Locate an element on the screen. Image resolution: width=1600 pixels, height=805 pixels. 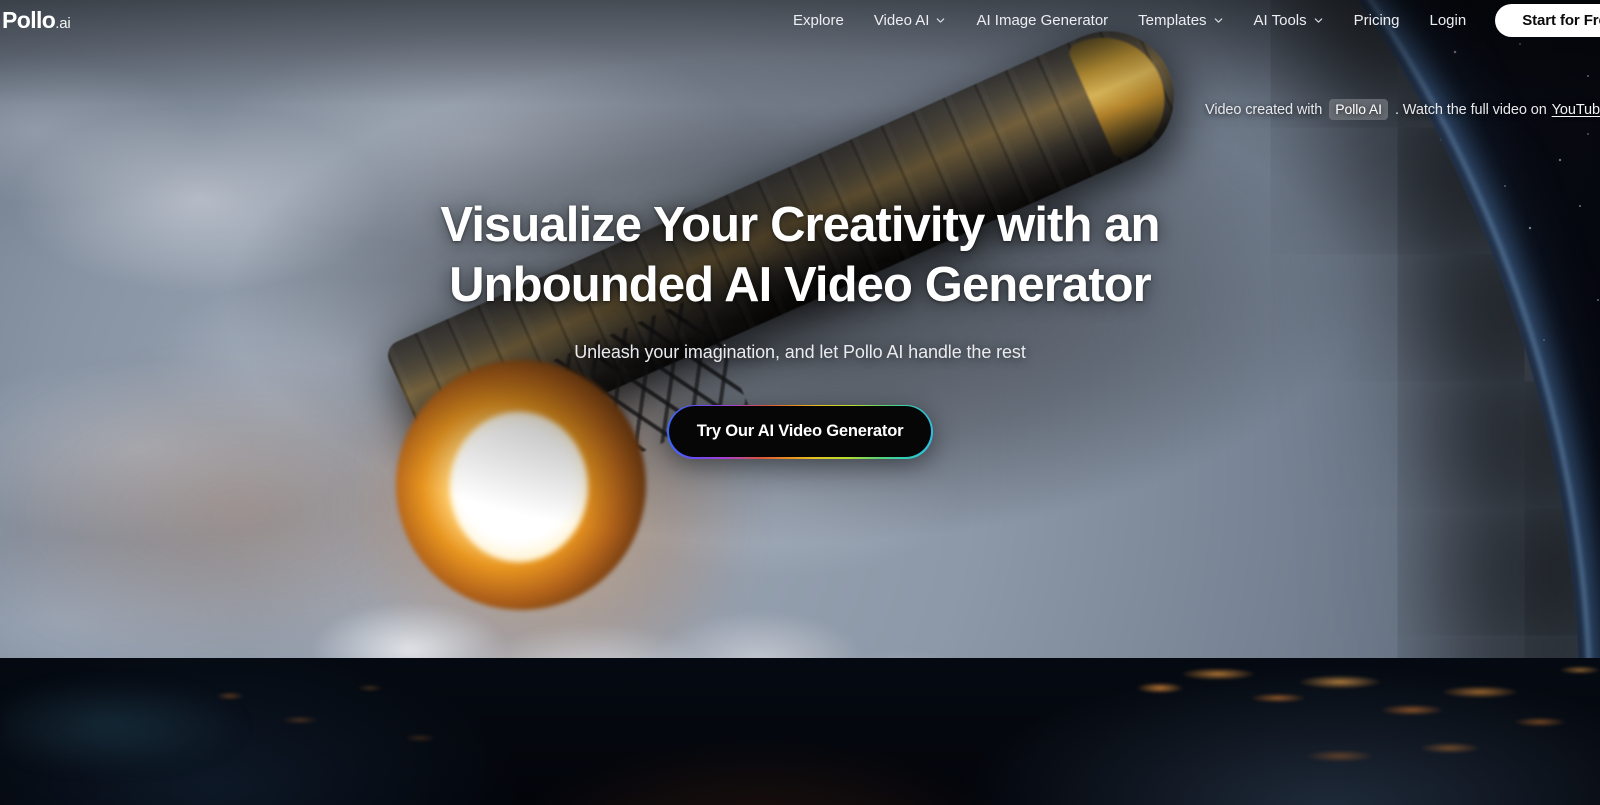
try-ai-video-generator-label: Try Our AI Video Generator is located at coordinates (800, 431).